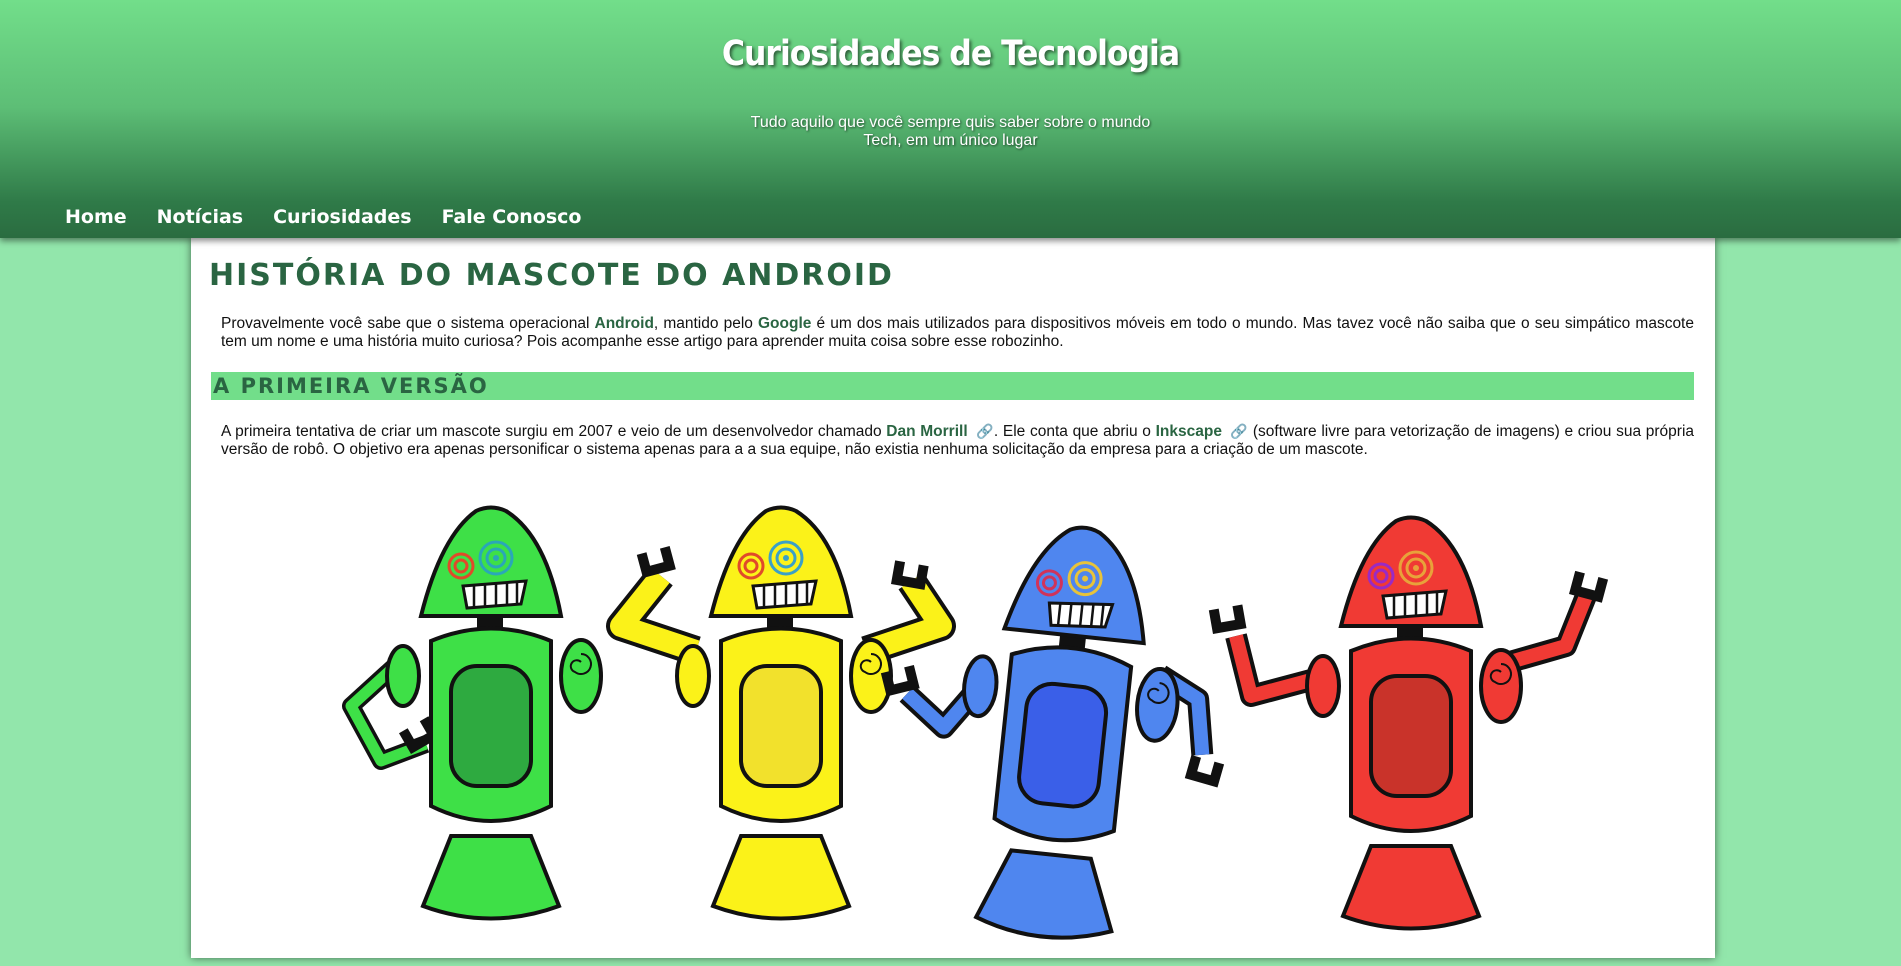 This screenshot has width=1901, height=966. Describe the element at coordinates (950, 140) in the screenshot. I see `subtitle-line-2: Tech, em um único lugar` at that location.